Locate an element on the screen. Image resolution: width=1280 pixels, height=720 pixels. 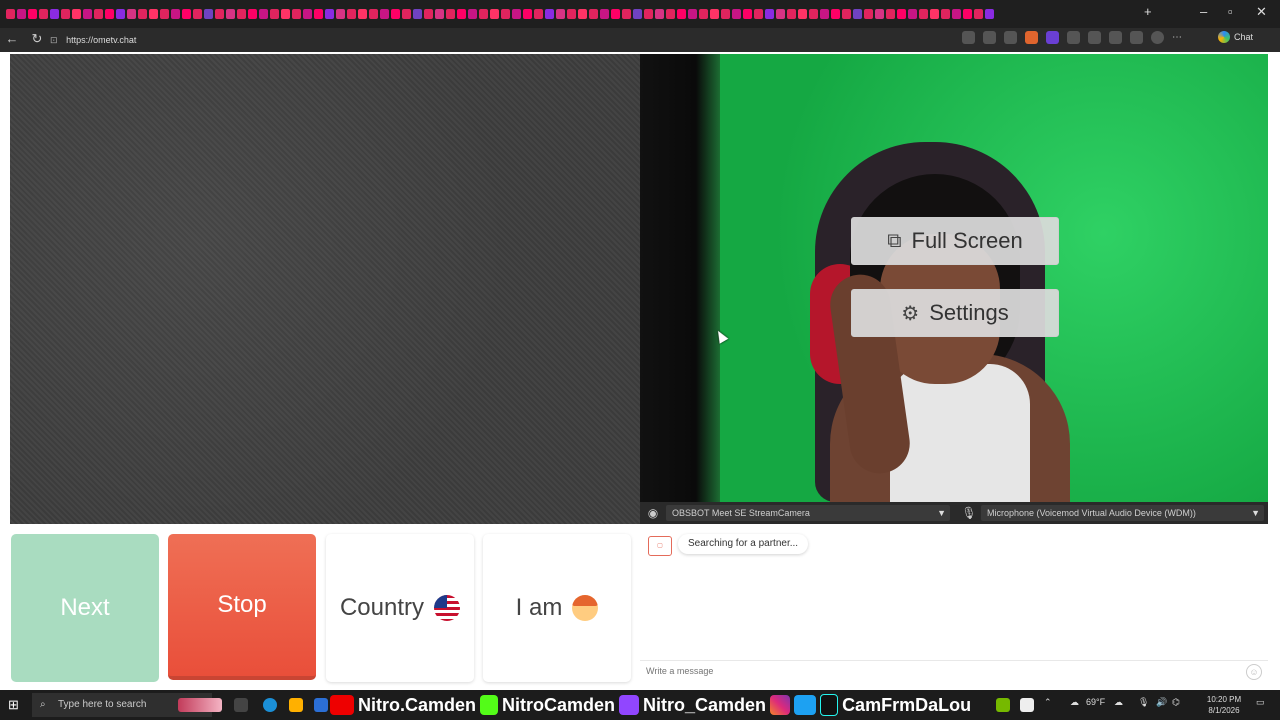
network-icon: ⌬ is located at coordinates (1176, 702).